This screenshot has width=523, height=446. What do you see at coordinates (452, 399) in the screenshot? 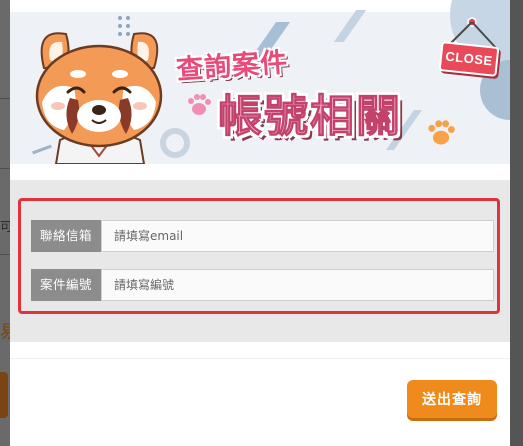
I see `submit-query-button: 送出查詢` at bounding box center [452, 399].